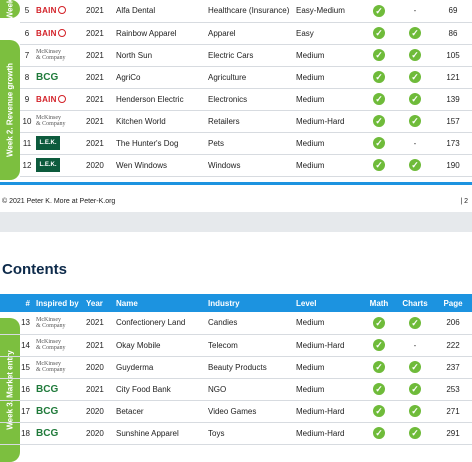 The height and width of the screenshot is (462, 472). Describe the element at coordinates (453, 55) in the screenshot. I see `page-cell: 105` at that location.